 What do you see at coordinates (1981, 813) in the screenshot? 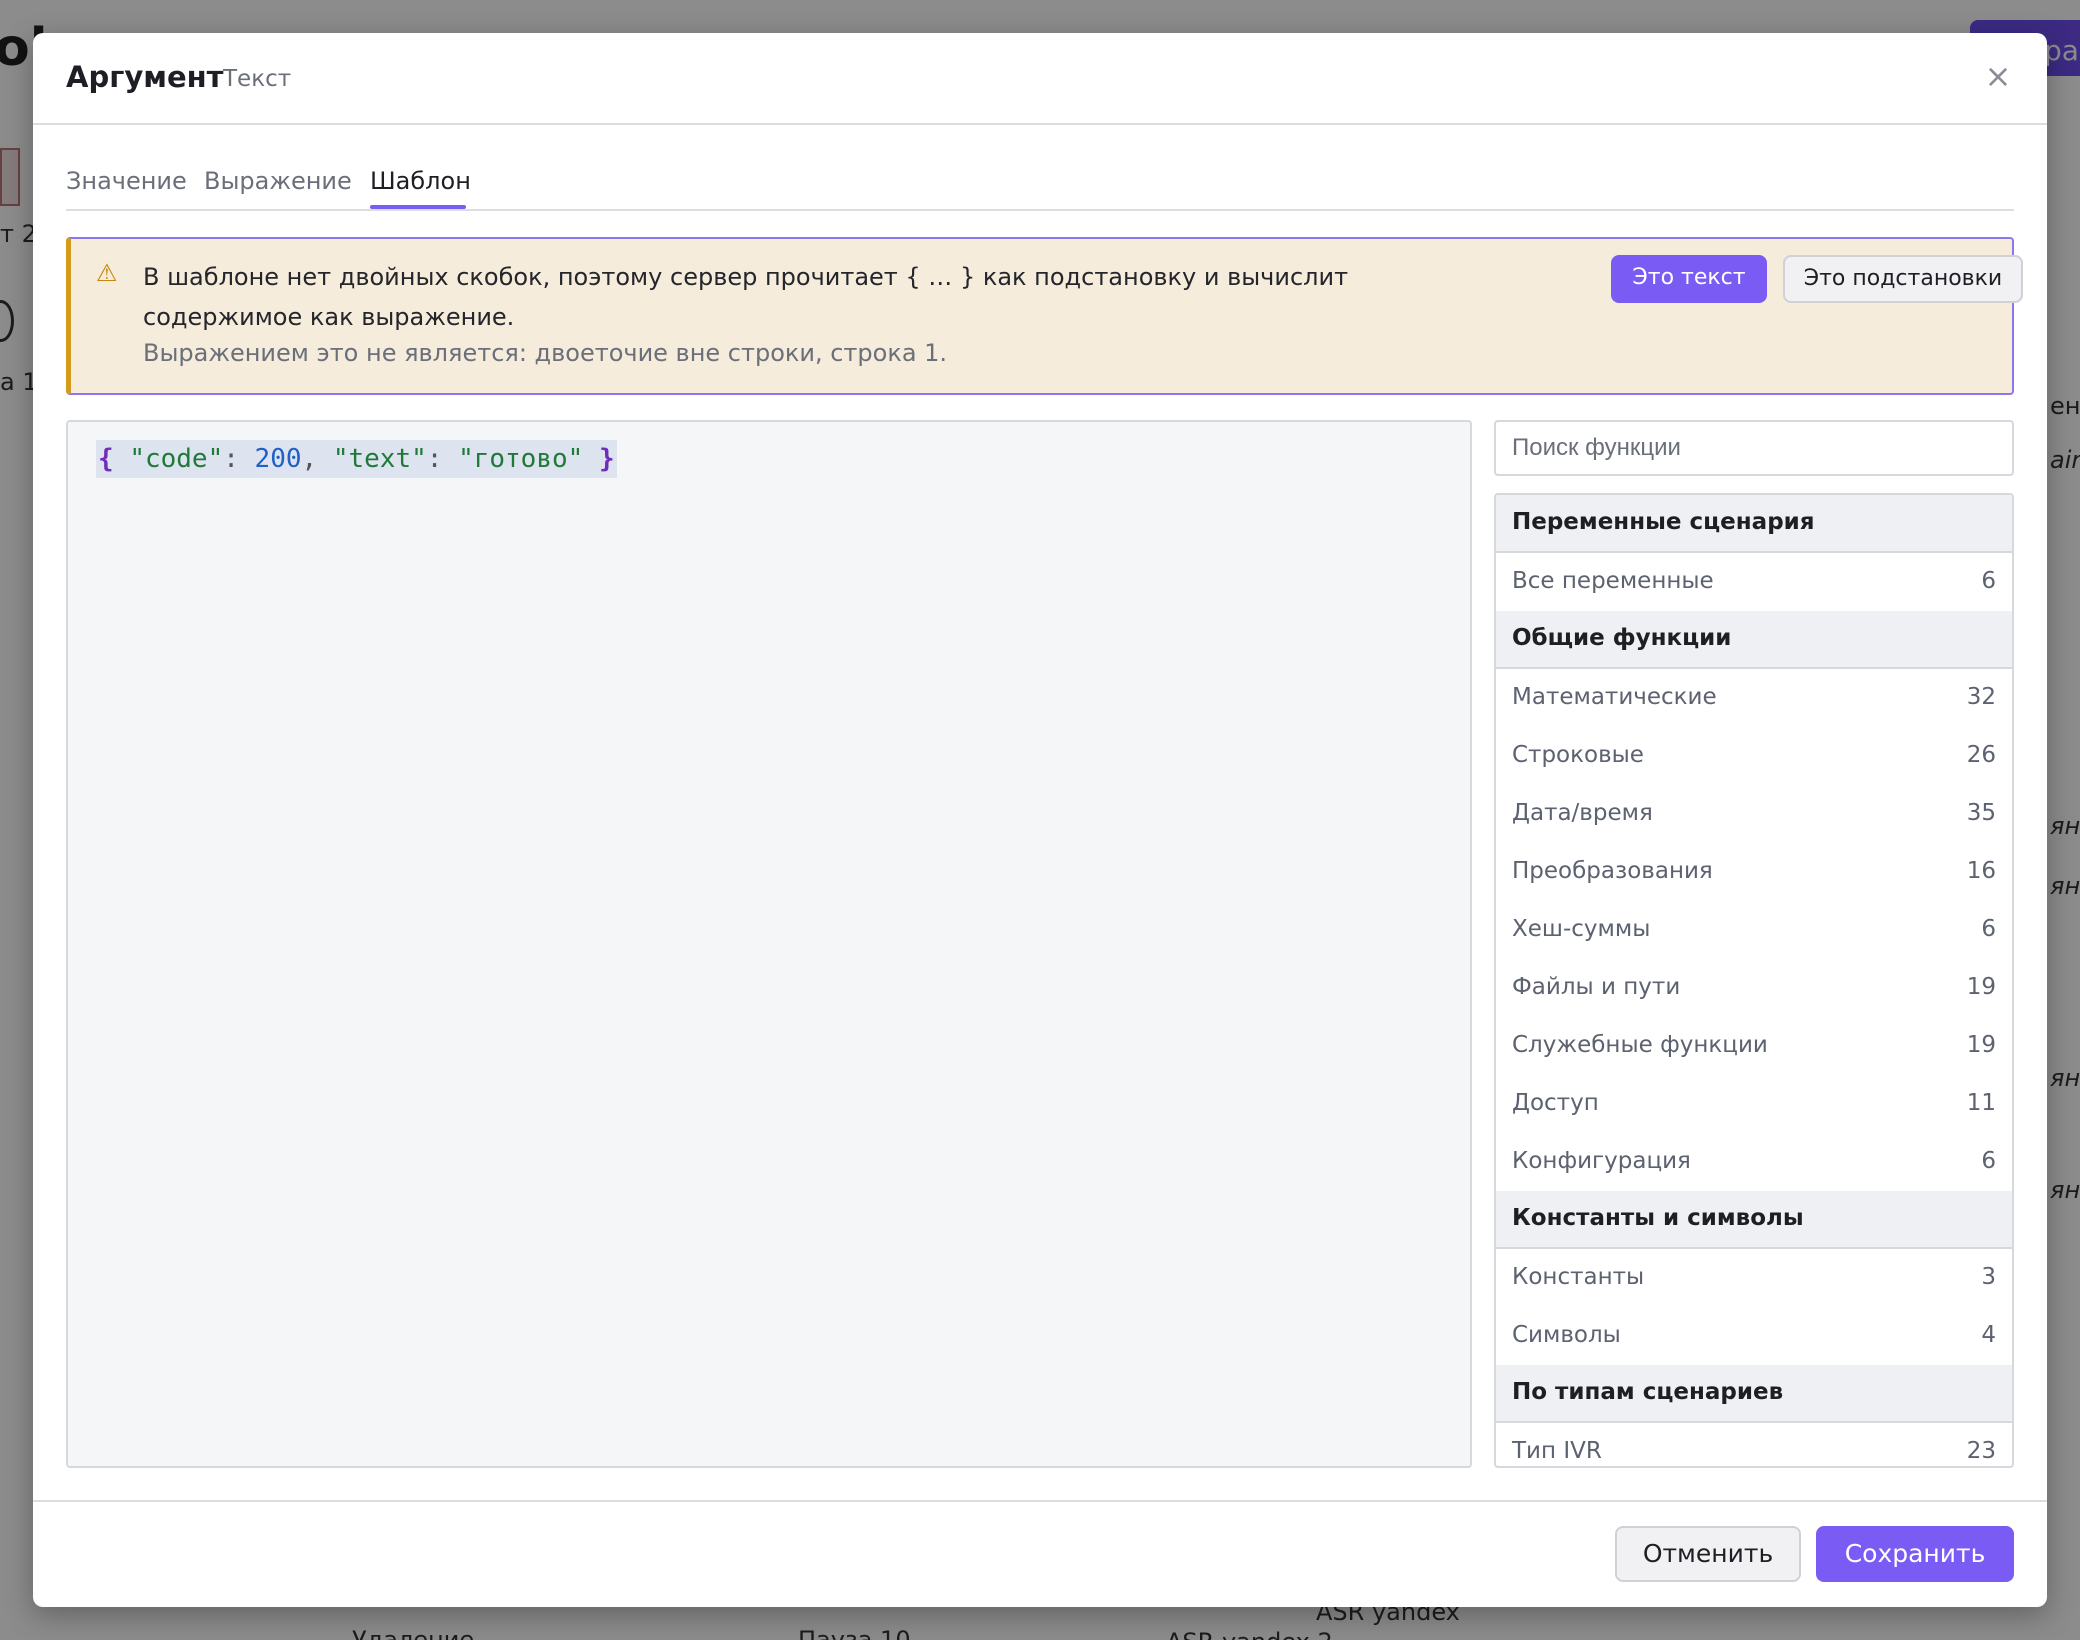
I see `function-category-count: 35` at bounding box center [1981, 813].